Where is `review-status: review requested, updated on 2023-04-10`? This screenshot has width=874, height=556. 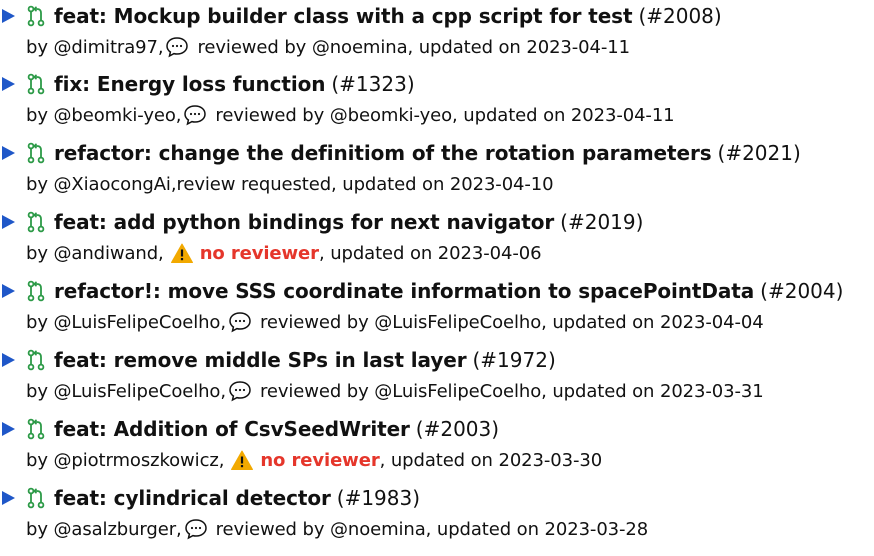 review-status: review requested, updated on 2023-04-10 is located at coordinates (365, 184).